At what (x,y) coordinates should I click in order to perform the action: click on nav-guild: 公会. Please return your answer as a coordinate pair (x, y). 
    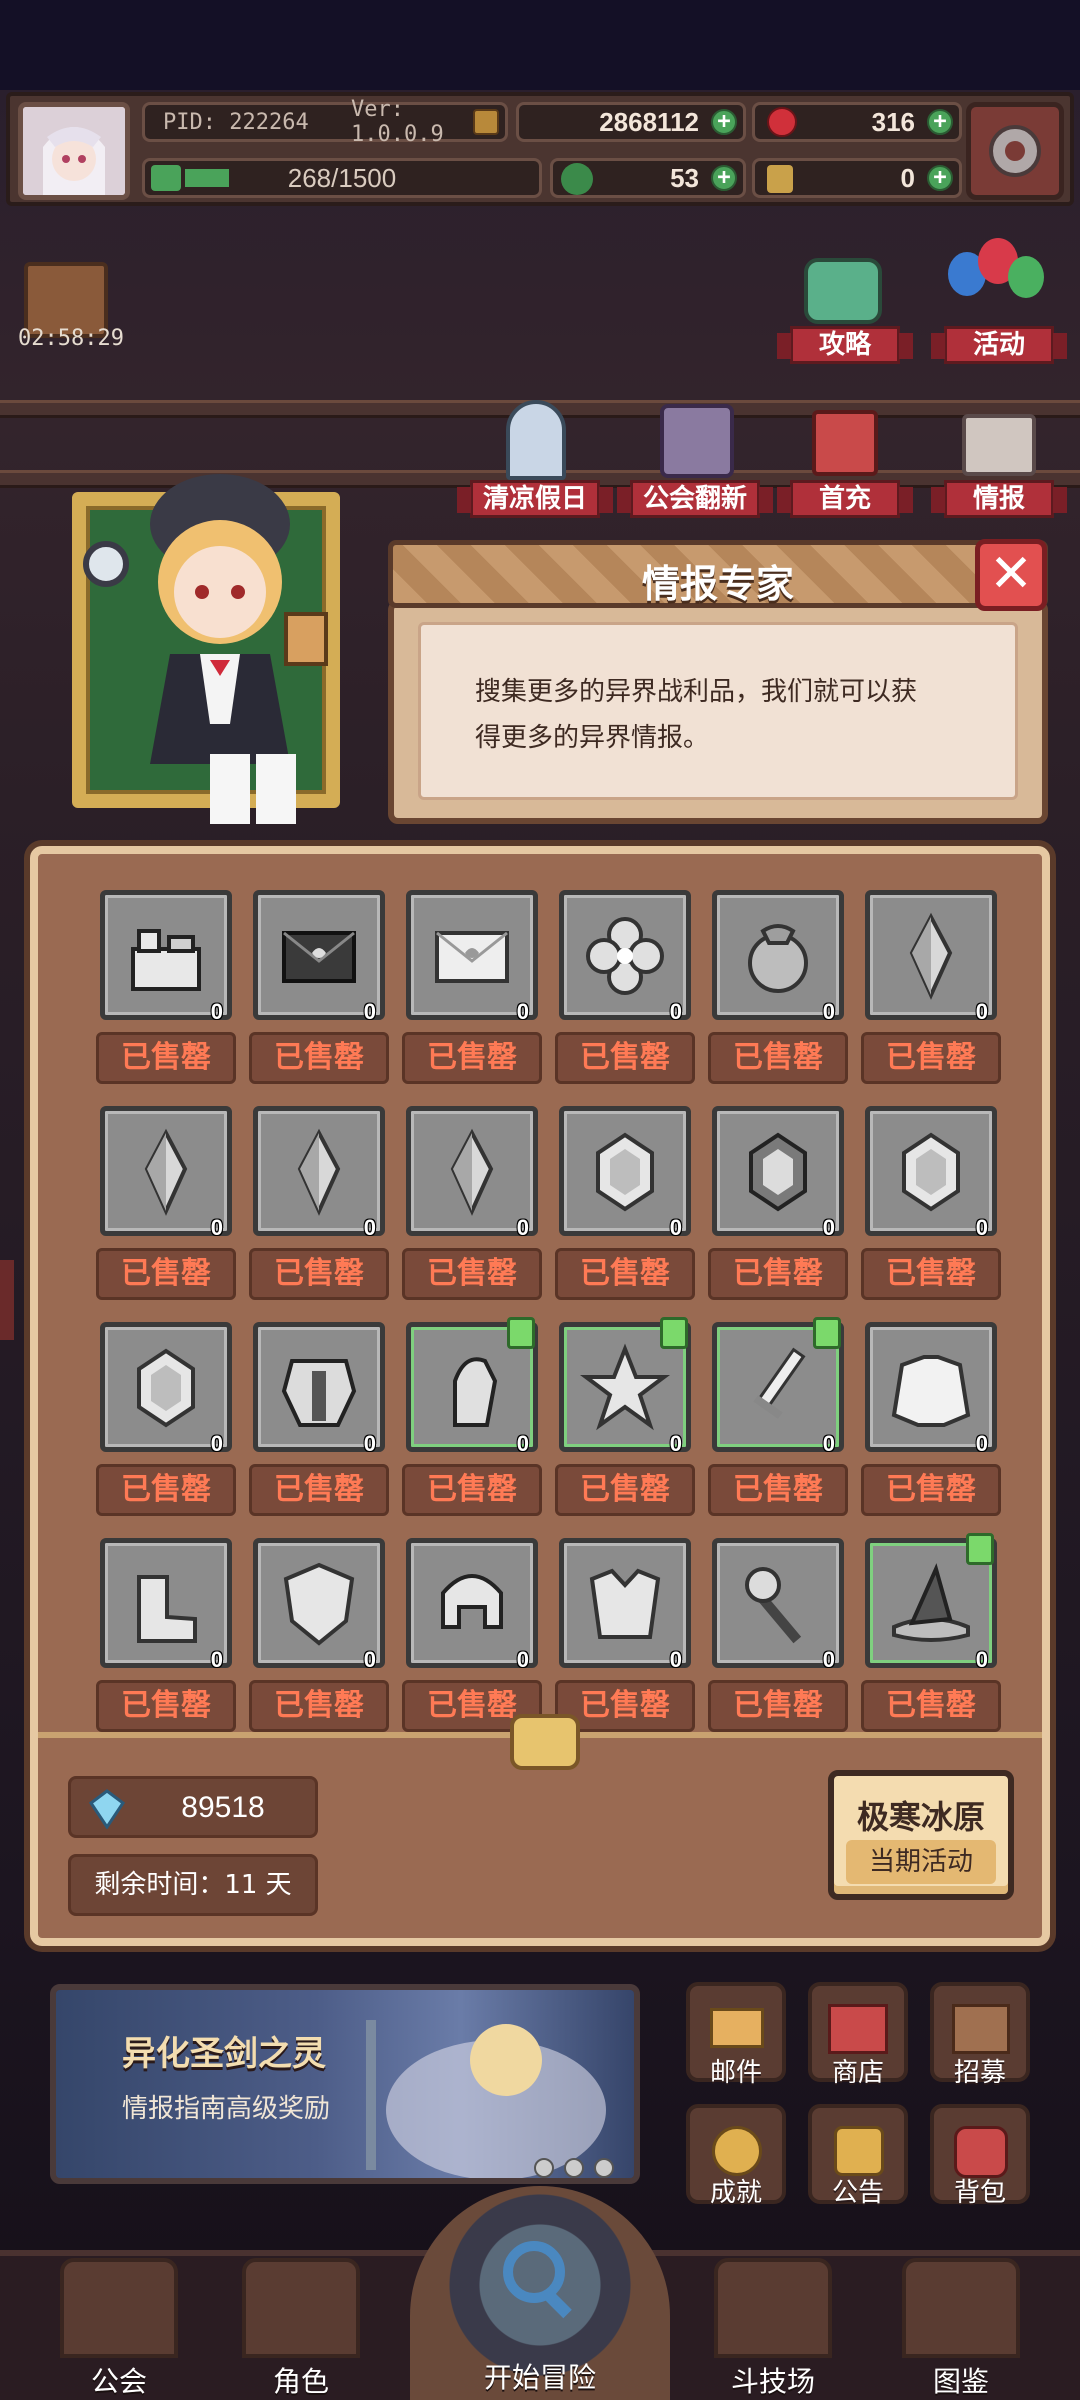
    Looking at the image, I should click on (119, 2327).